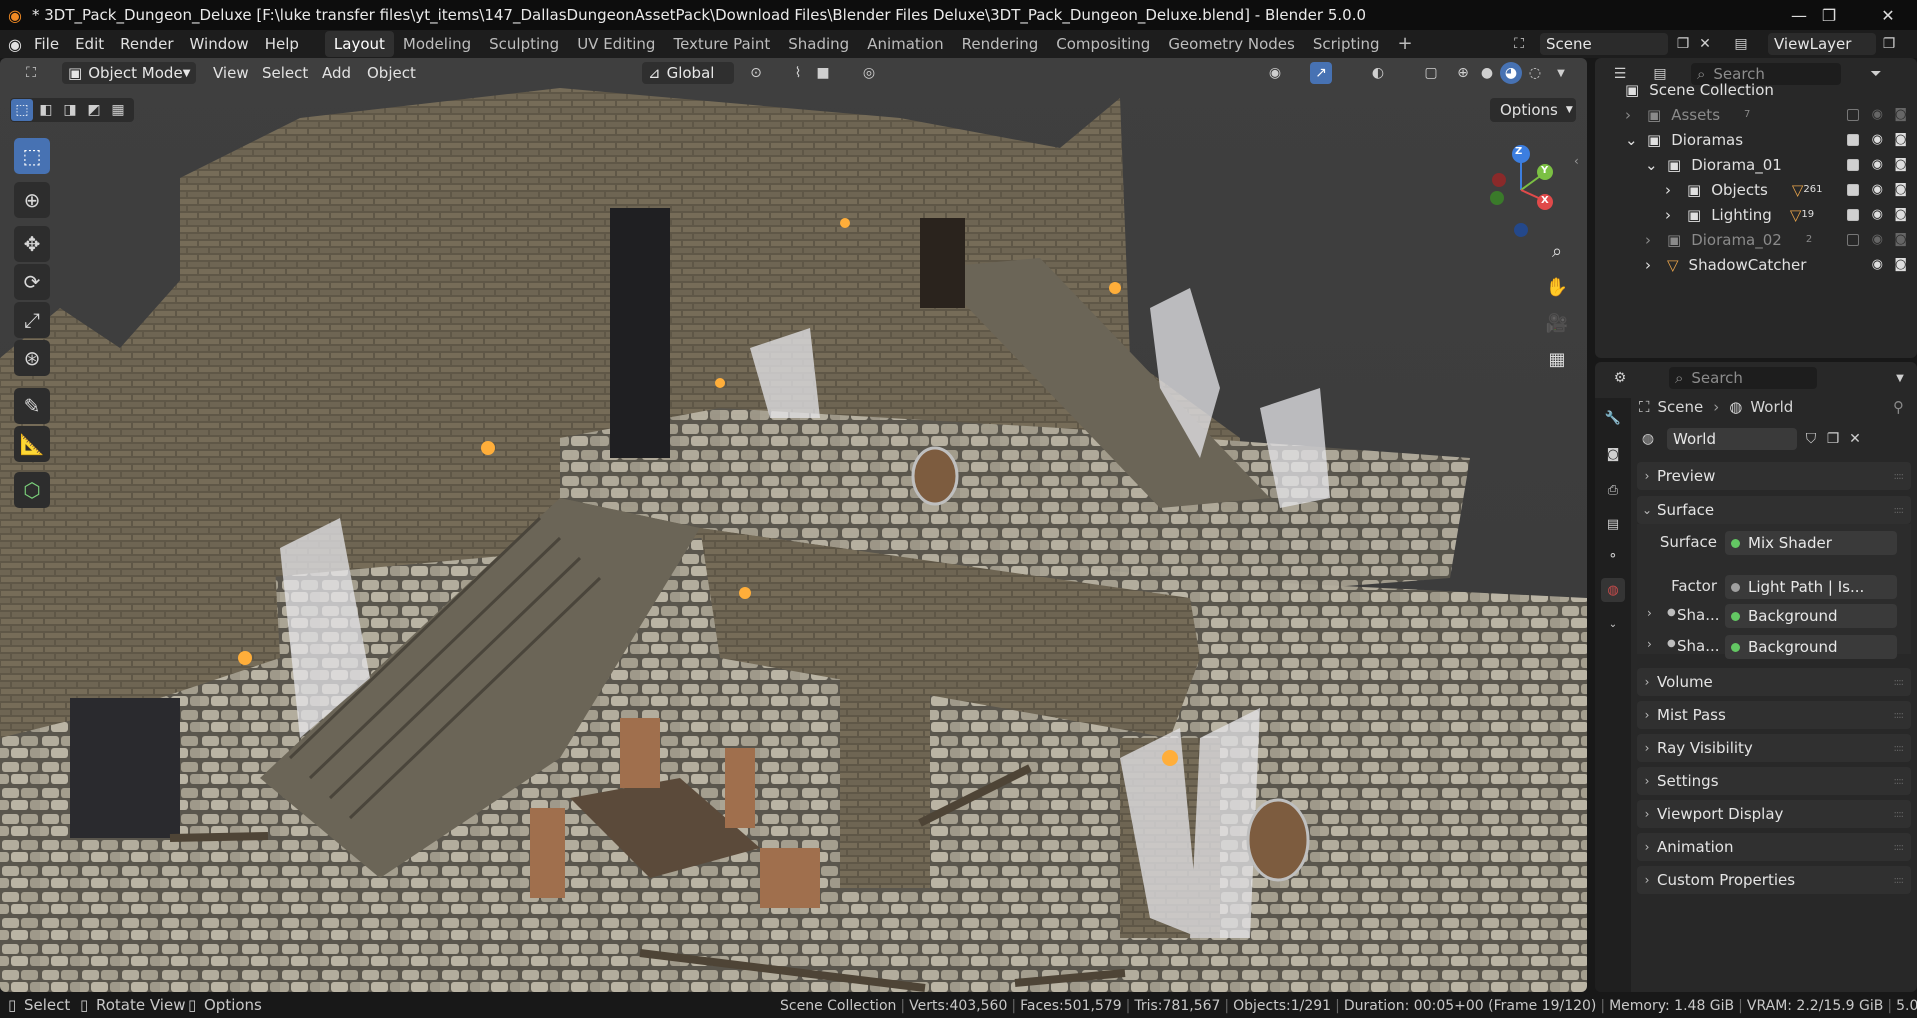 This screenshot has width=1917, height=1018. I want to click on new-selection-icon: ⬚, so click(22, 110).